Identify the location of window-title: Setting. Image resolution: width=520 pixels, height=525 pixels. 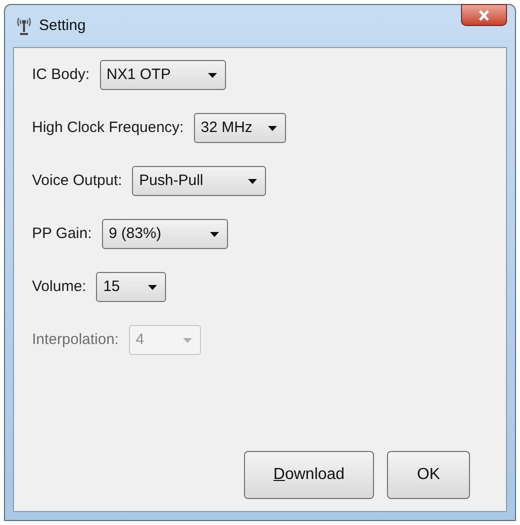
(62, 26).